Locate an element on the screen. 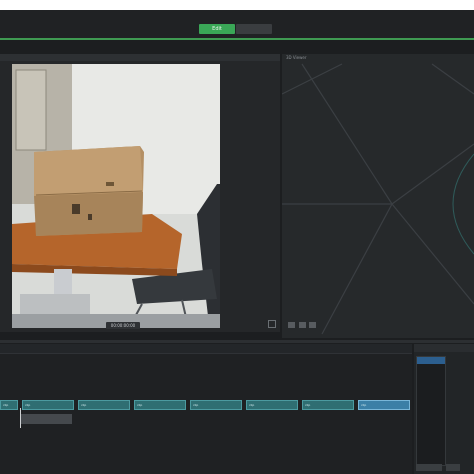 The width and height of the screenshot is (474, 474). panel-divider is located at coordinates (237, 341).